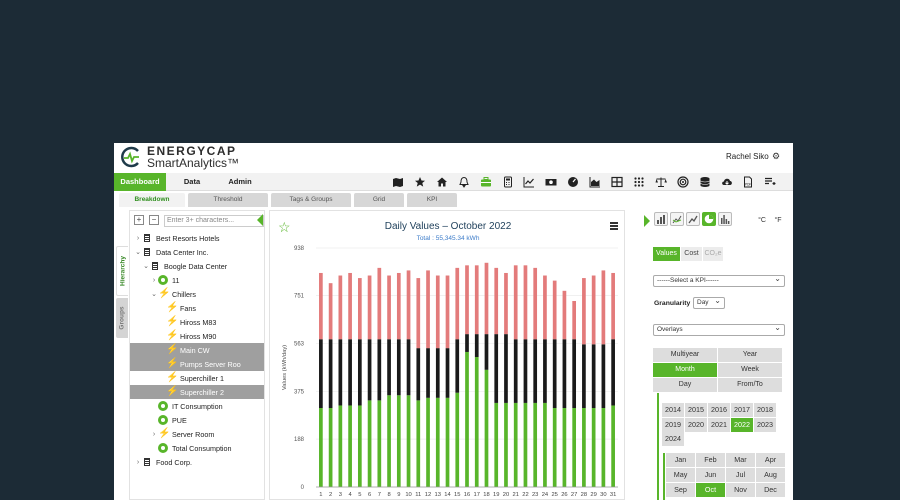  Describe the element at coordinates (740, 460) in the screenshot. I see `month-button: Mar` at that location.